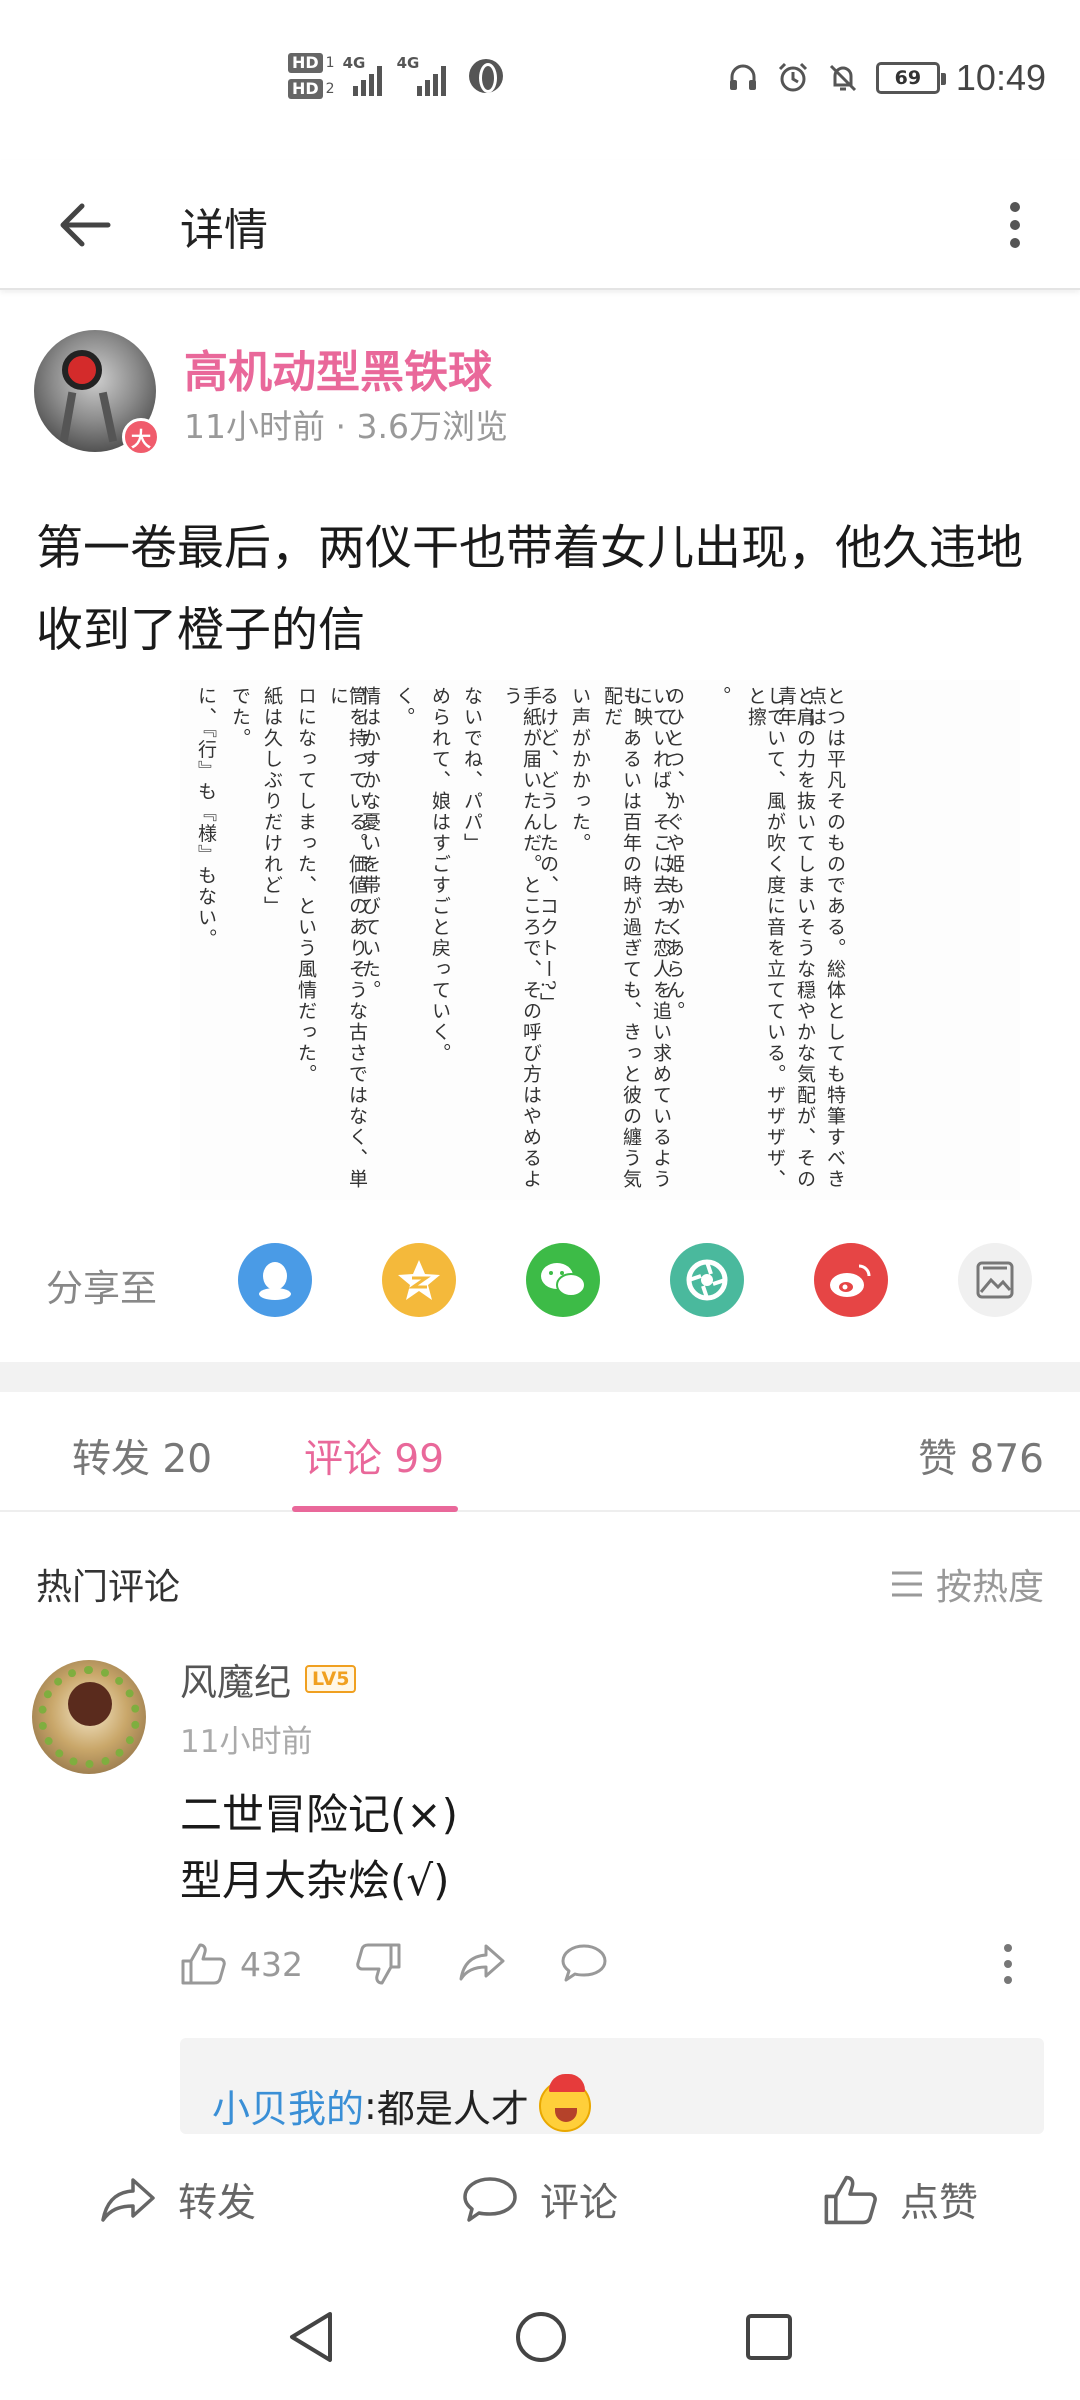 Image resolution: width=1080 pixels, height=2400 pixels. What do you see at coordinates (419, 1280) in the screenshot?
I see `share-qzone-button` at bounding box center [419, 1280].